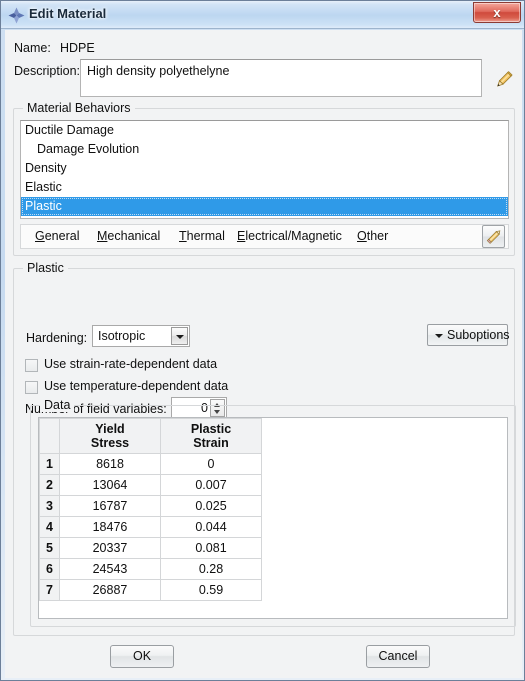 The width and height of the screenshot is (525, 681). Describe the element at coordinates (179, 336) in the screenshot. I see `chevron-down-icon` at that location.